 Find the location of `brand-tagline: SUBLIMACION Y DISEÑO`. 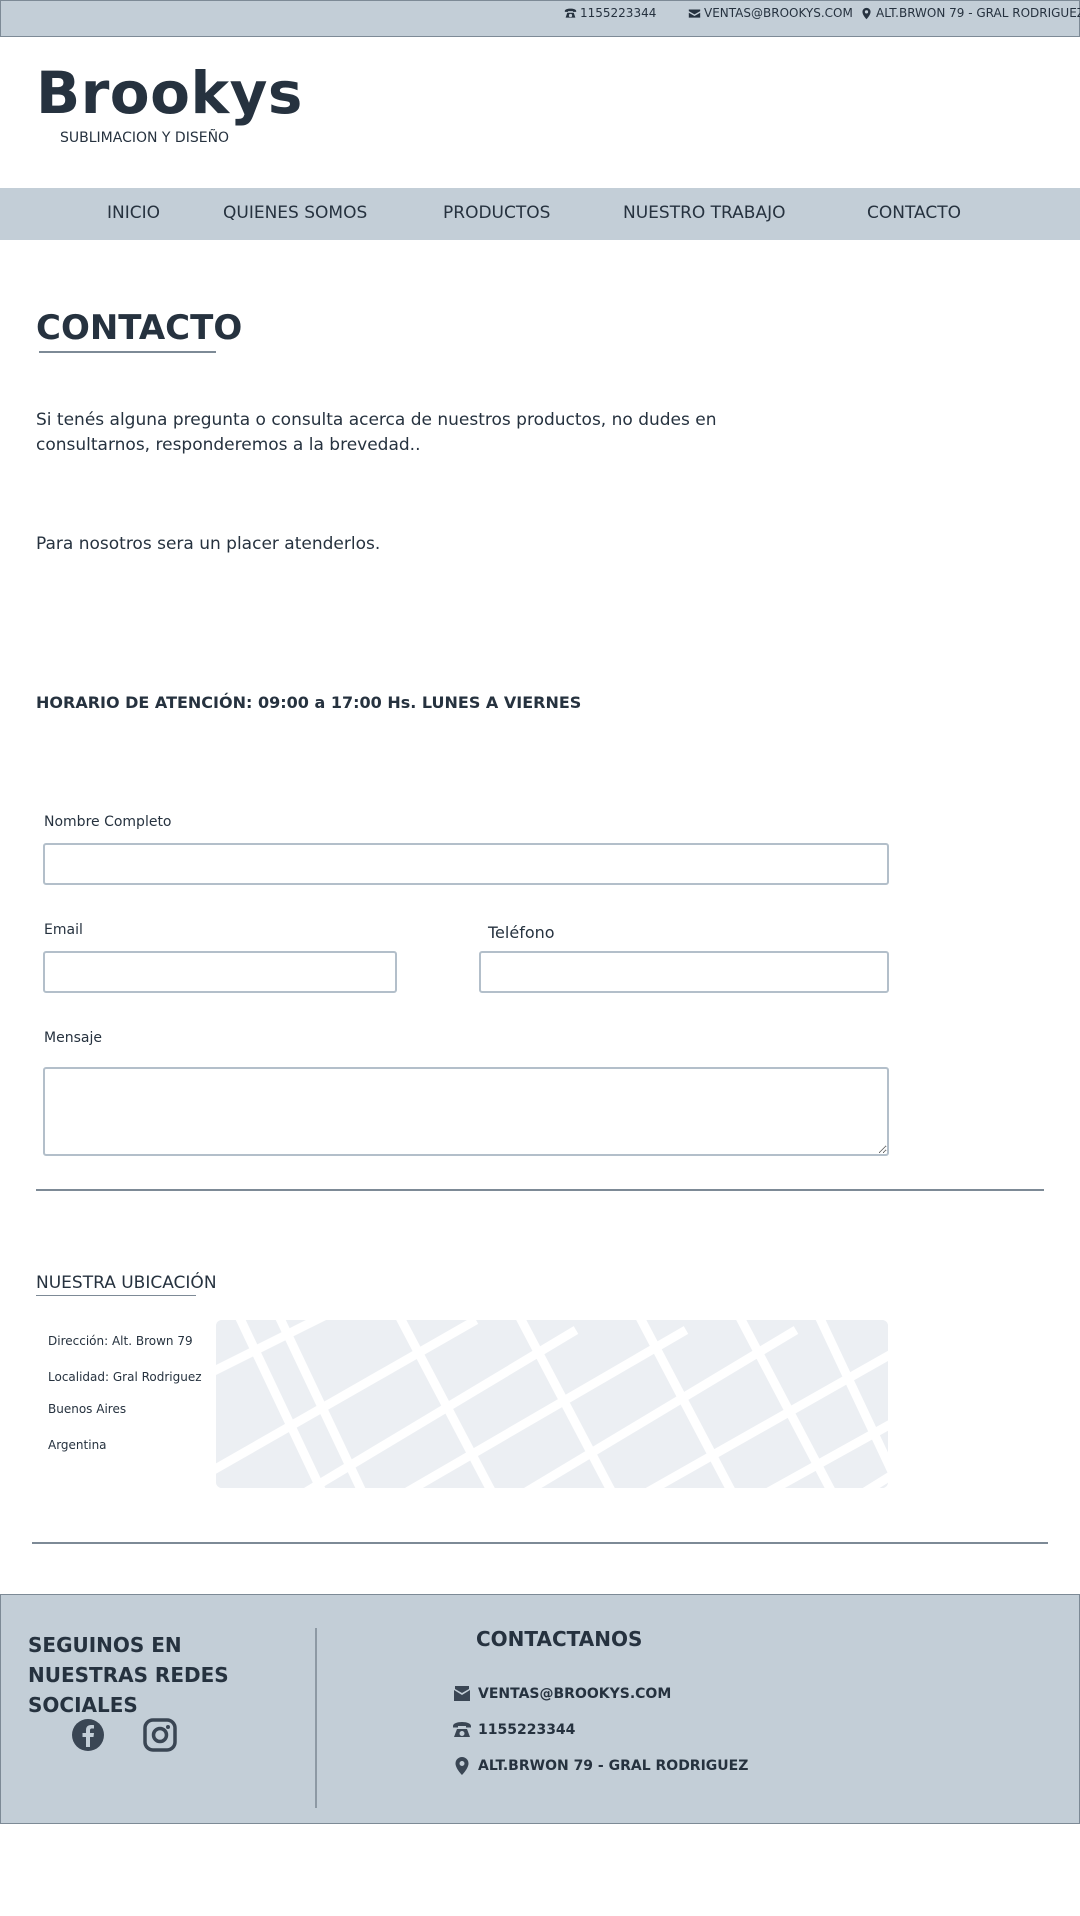

brand-tagline: SUBLIMACION Y DISEÑO is located at coordinates (145, 138).